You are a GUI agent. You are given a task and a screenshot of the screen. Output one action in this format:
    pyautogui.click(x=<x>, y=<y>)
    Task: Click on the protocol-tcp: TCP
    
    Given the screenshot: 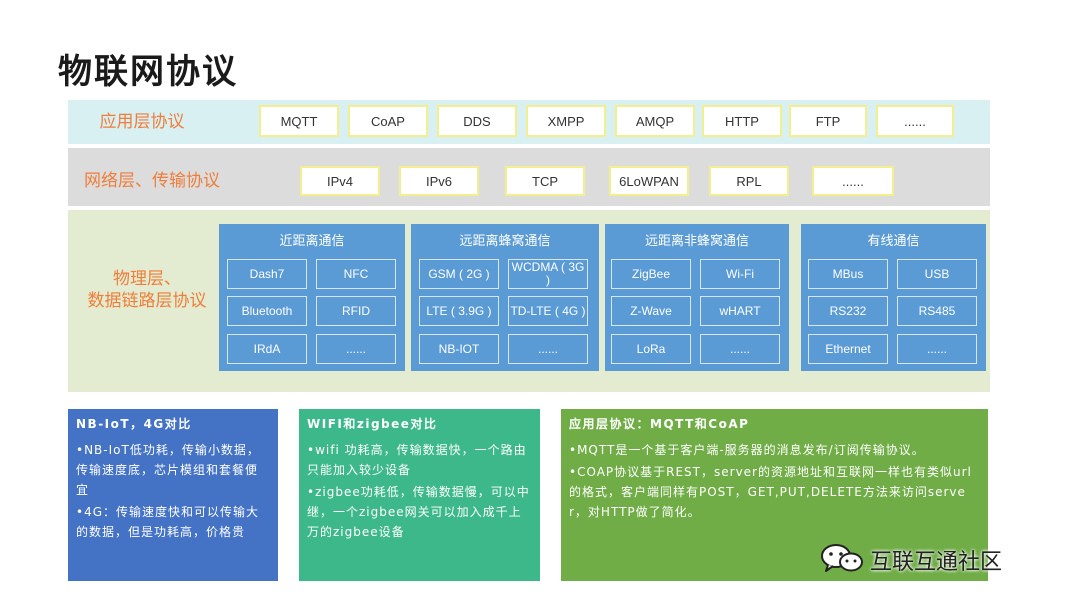 What is the action you would take?
    pyautogui.click(x=545, y=181)
    